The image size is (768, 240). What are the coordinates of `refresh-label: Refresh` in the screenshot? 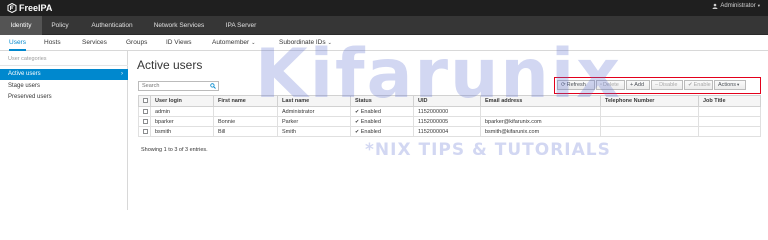 It's located at (576, 85).